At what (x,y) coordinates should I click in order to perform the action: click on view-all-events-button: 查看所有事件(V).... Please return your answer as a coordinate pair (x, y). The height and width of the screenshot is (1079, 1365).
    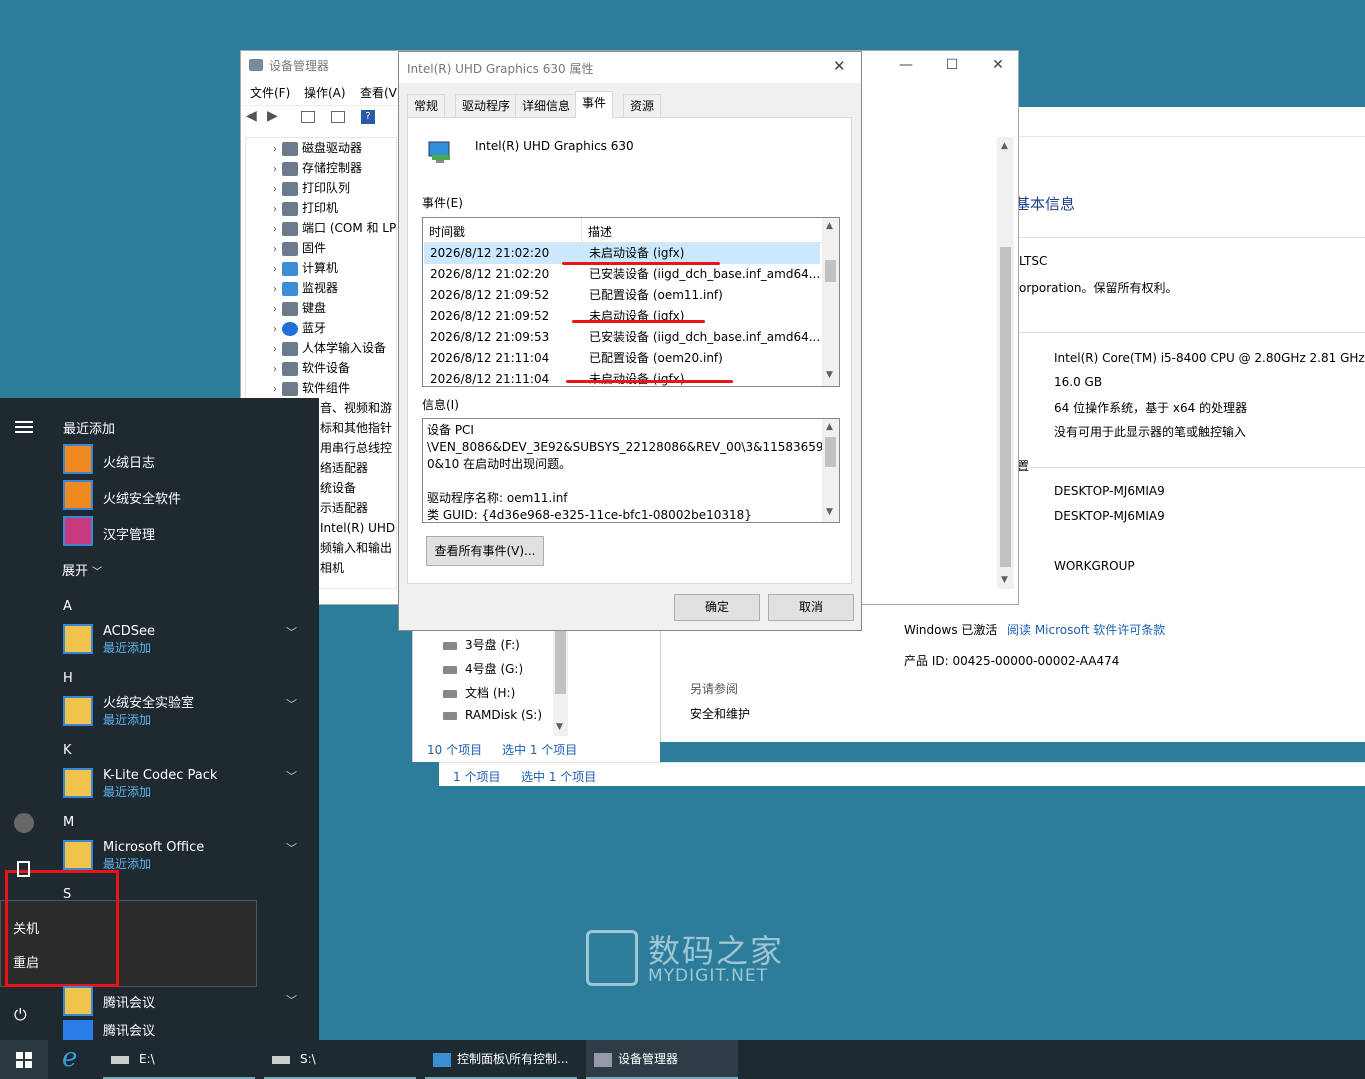
    Looking at the image, I should click on (485, 551).